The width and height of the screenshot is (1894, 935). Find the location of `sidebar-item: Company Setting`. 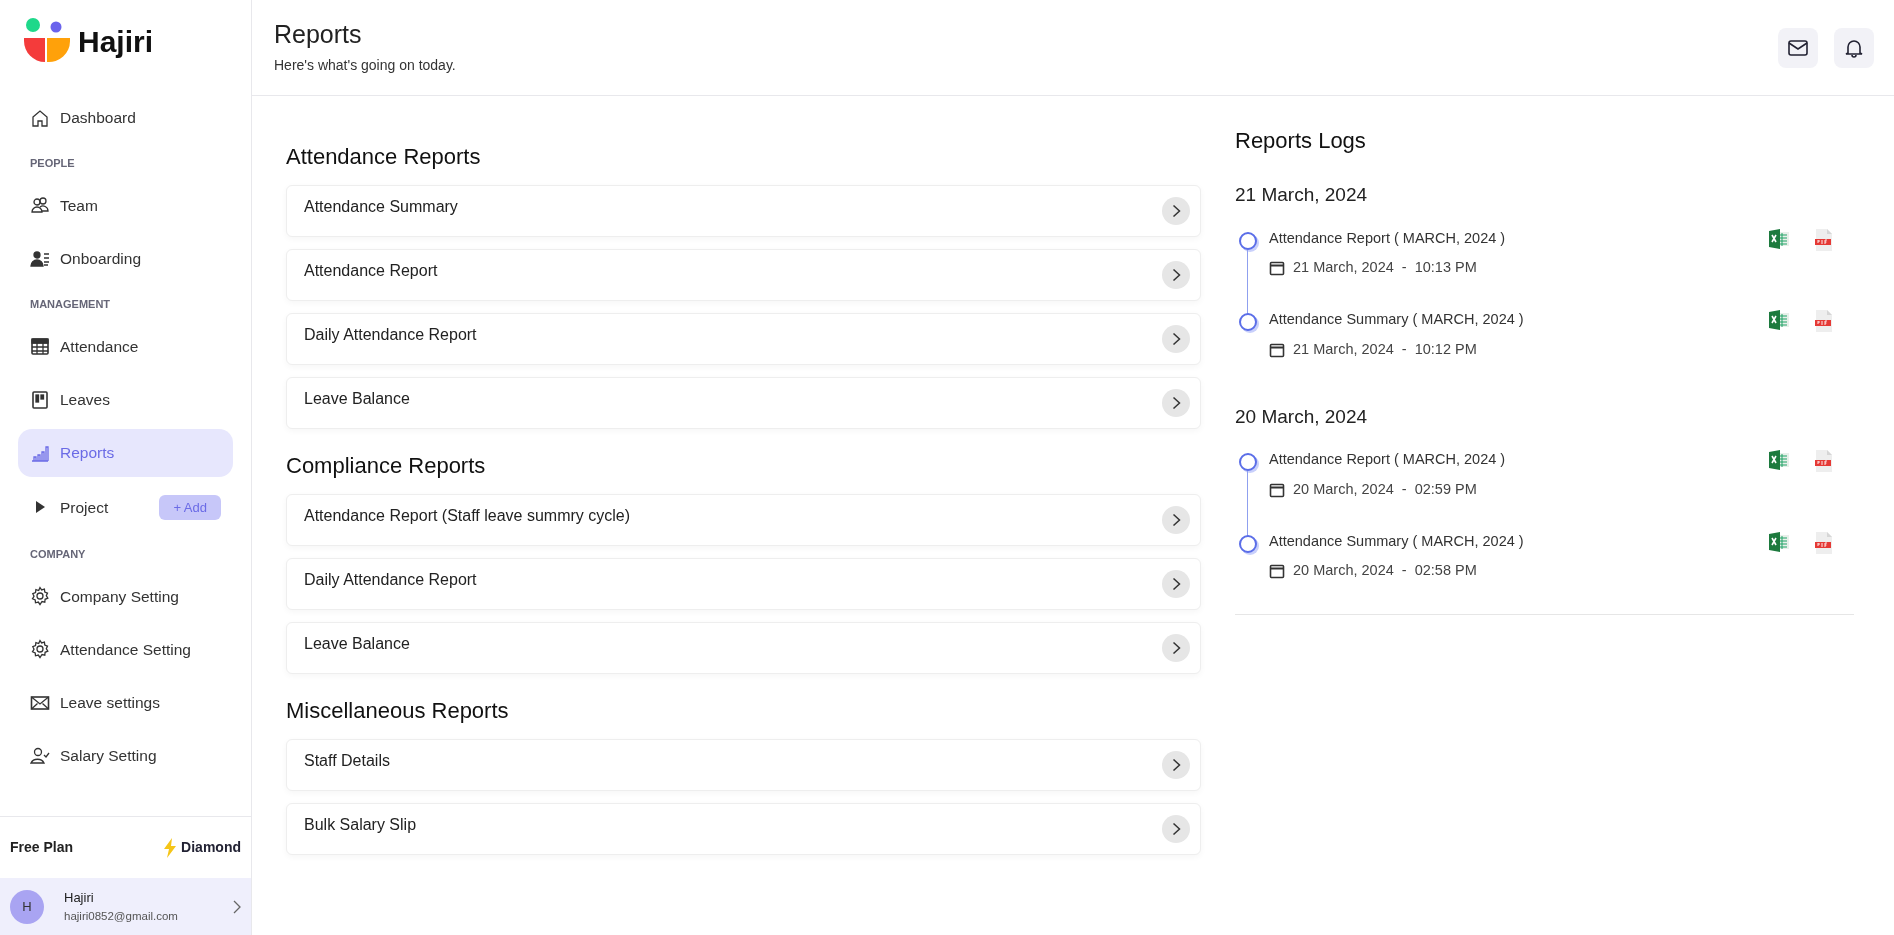

sidebar-item: Company Setting is located at coordinates (125, 596).